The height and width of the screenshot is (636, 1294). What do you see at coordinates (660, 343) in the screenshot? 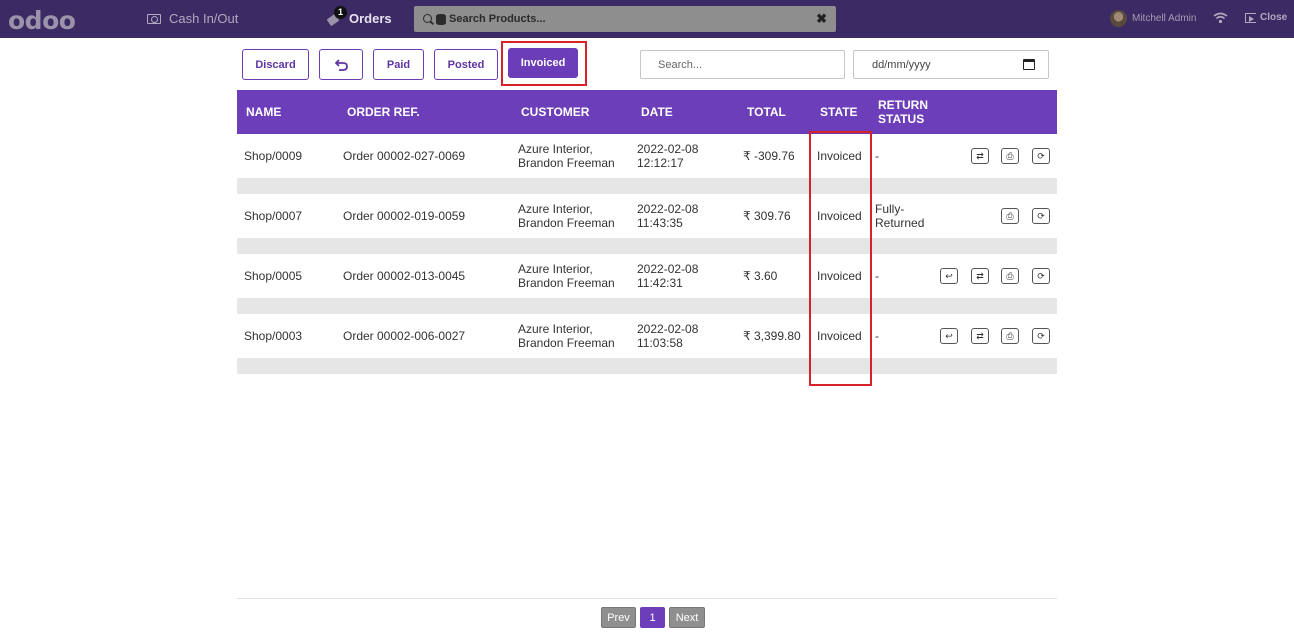
I see `cell-date-line2: 11:03:58` at bounding box center [660, 343].